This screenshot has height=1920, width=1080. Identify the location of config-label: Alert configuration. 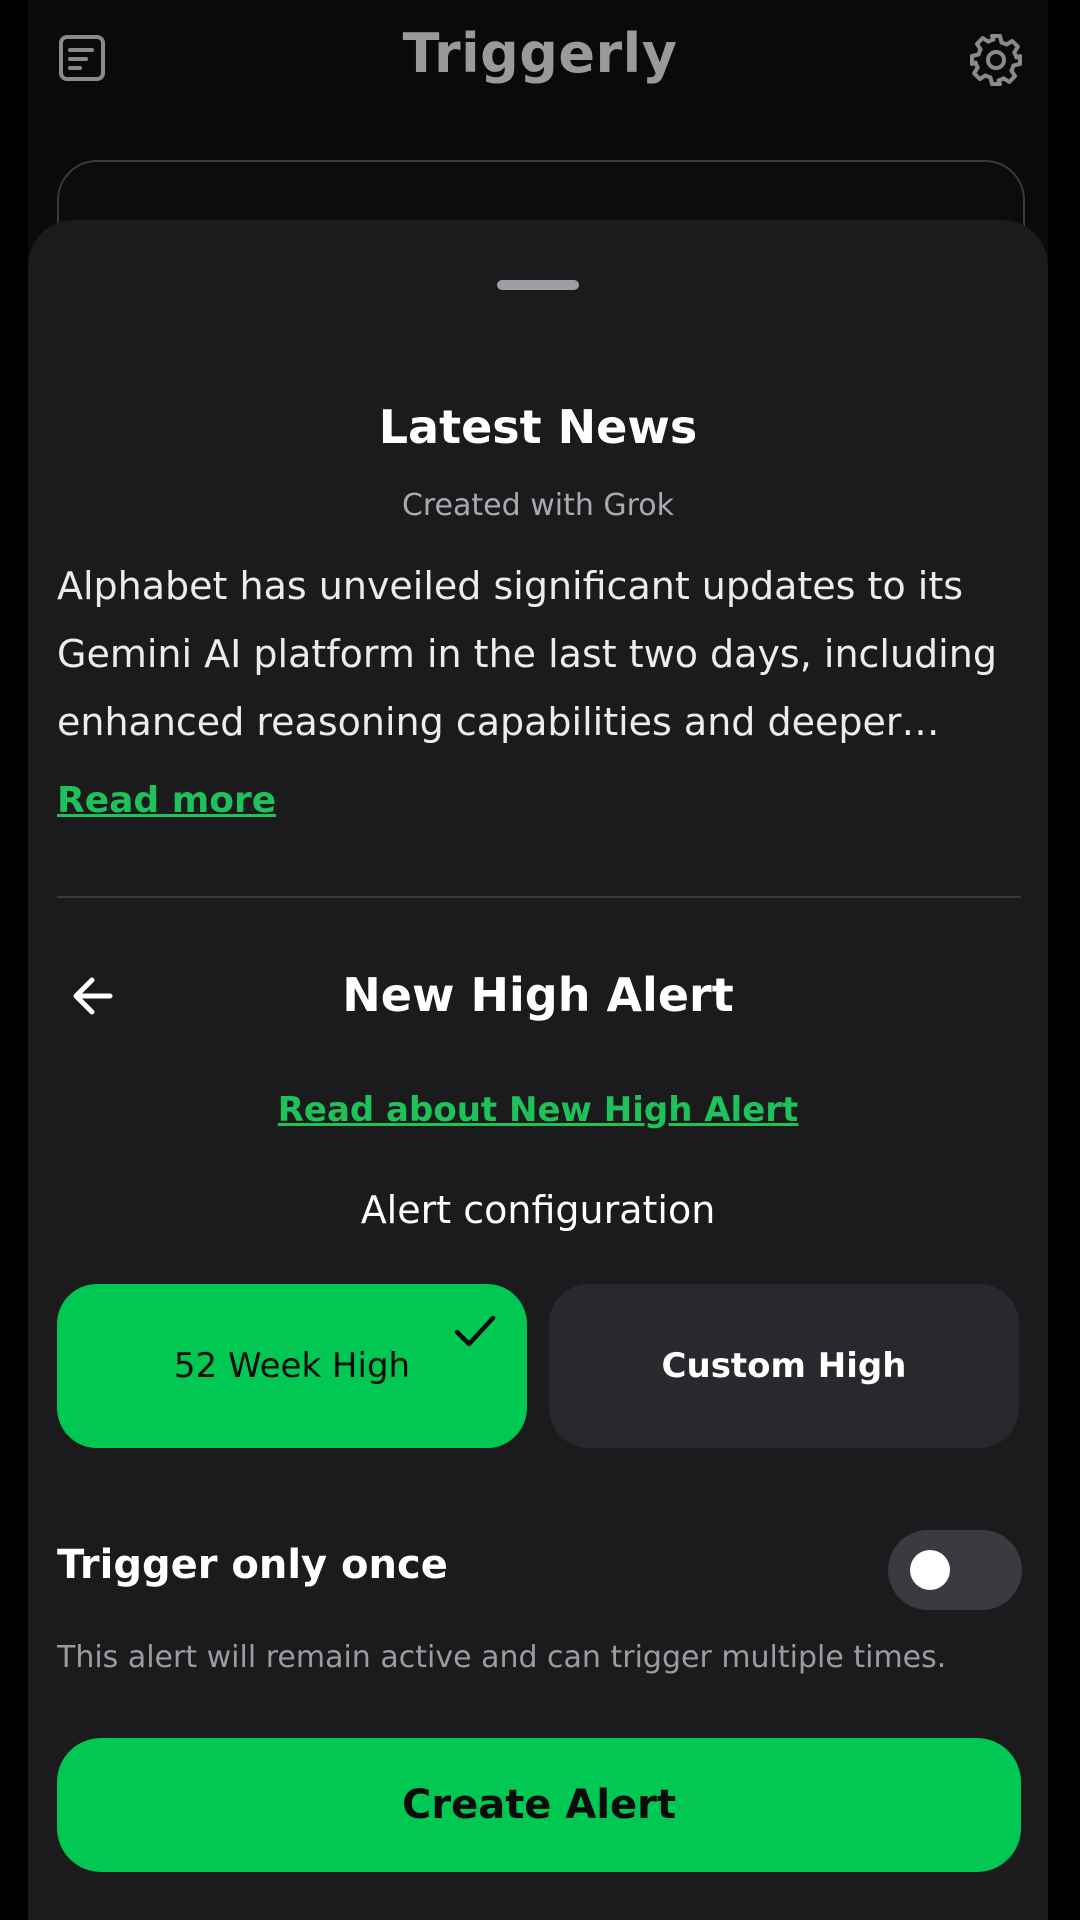
(538, 1210).